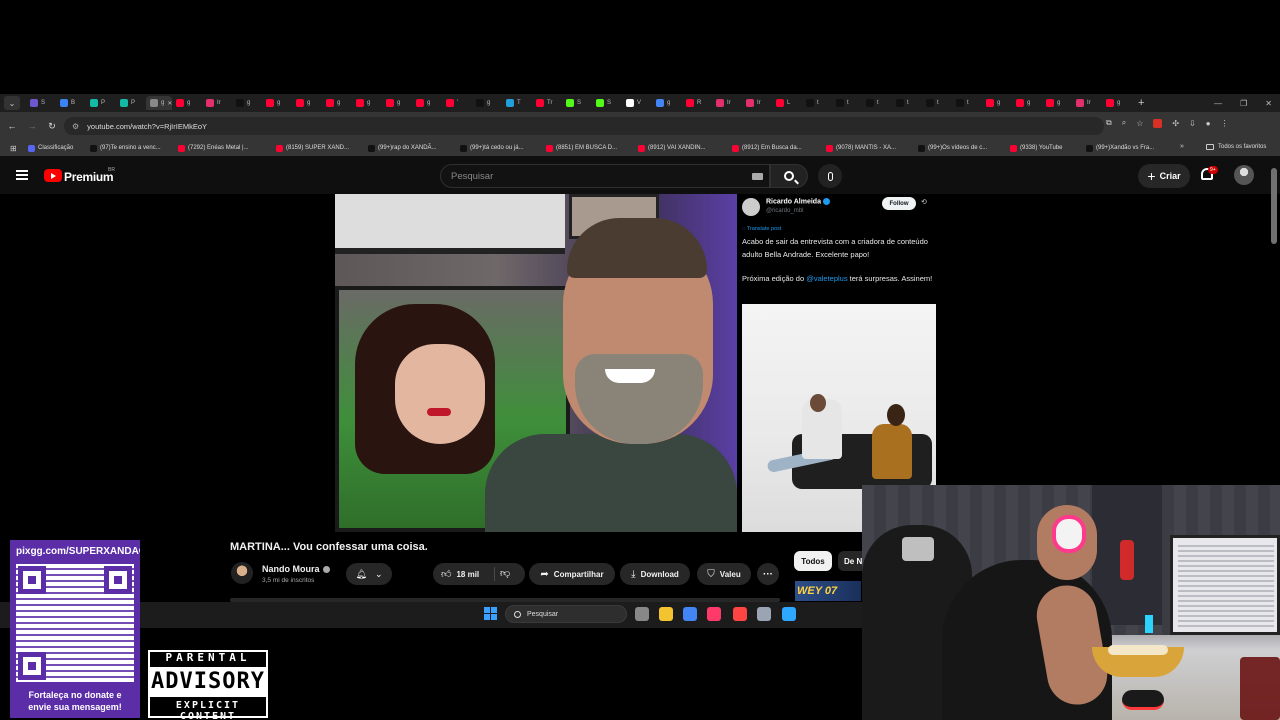 The width and height of the screenshot is (1280, 720). I want to click on reload-icon: ↻, so click(52, 126).